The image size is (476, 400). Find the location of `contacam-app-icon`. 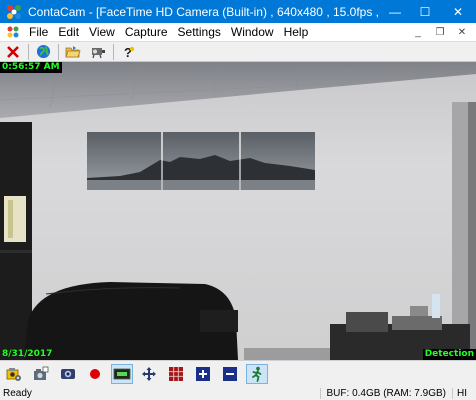

contacam-app-icon is located at coordinates (14, 12).